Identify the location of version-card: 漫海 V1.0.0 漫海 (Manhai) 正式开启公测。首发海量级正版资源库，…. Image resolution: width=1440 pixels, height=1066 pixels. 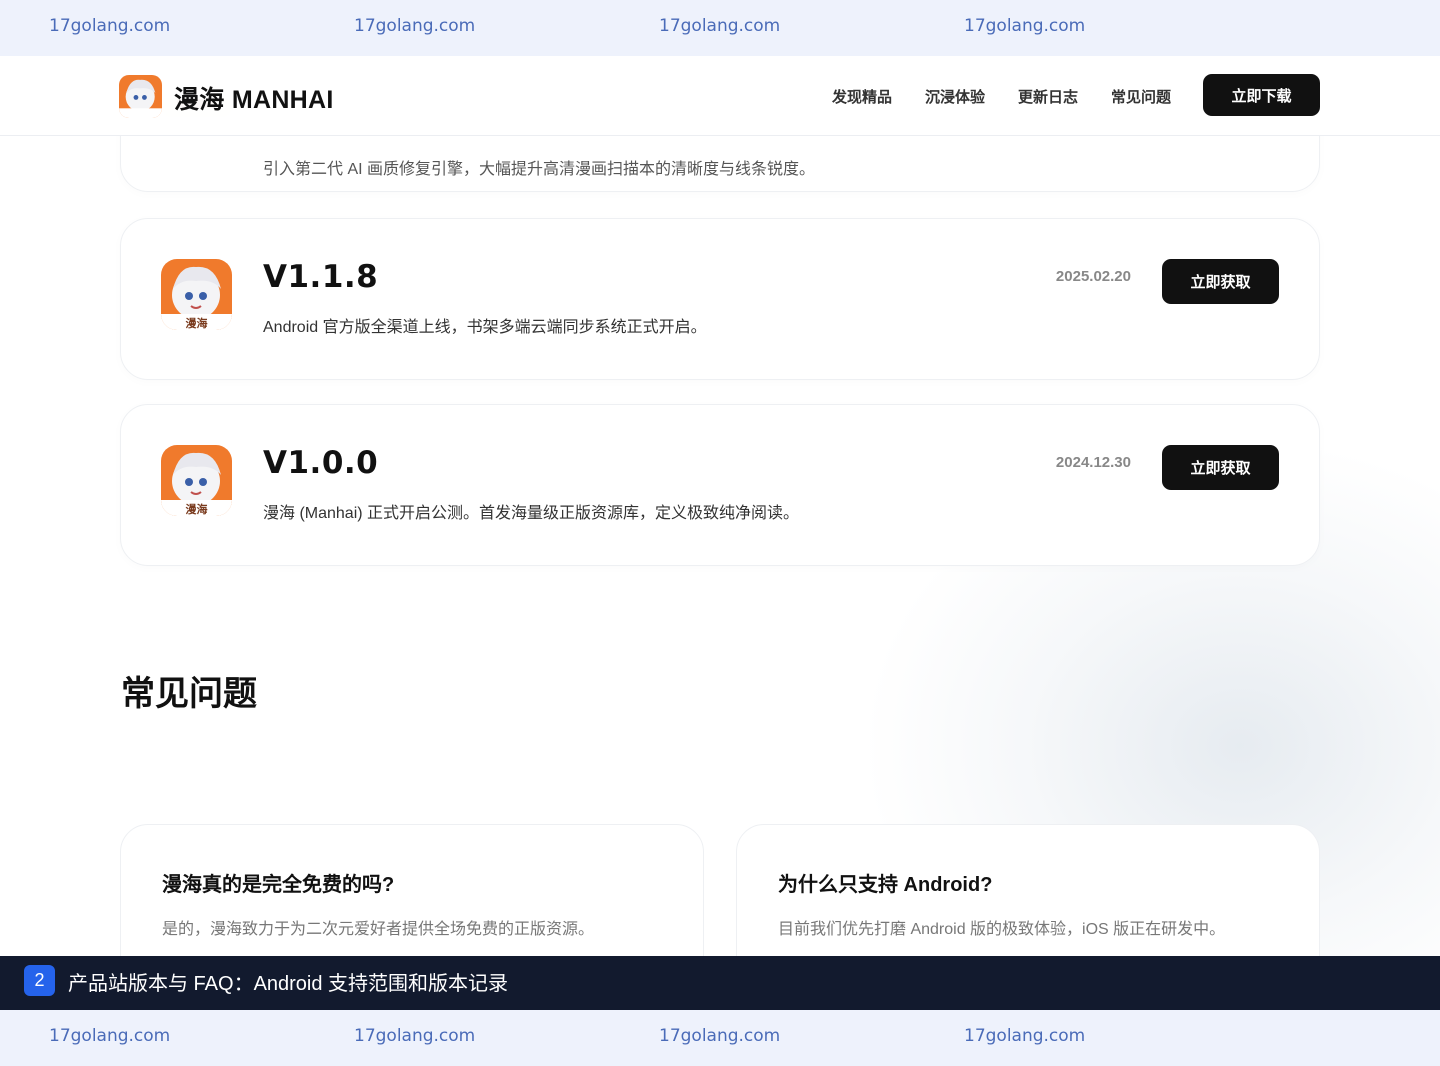
(720, 485).